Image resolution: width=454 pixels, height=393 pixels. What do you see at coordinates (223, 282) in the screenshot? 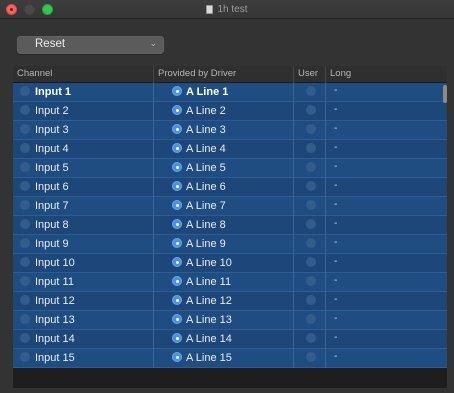
I see `driver-cell: A Line 11` at bounding box center [223, 282].